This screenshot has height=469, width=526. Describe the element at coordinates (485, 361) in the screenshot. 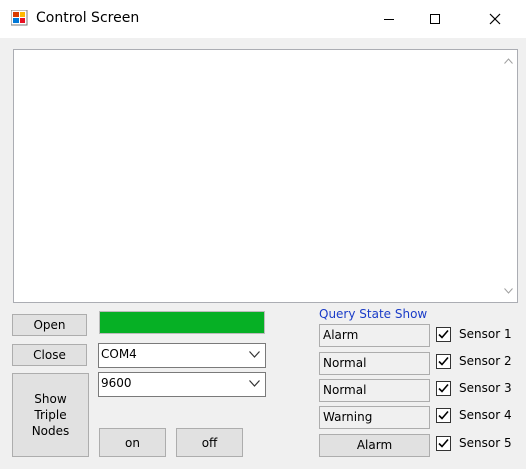

I see `sensor-2-label: Sensor 2` at that location.